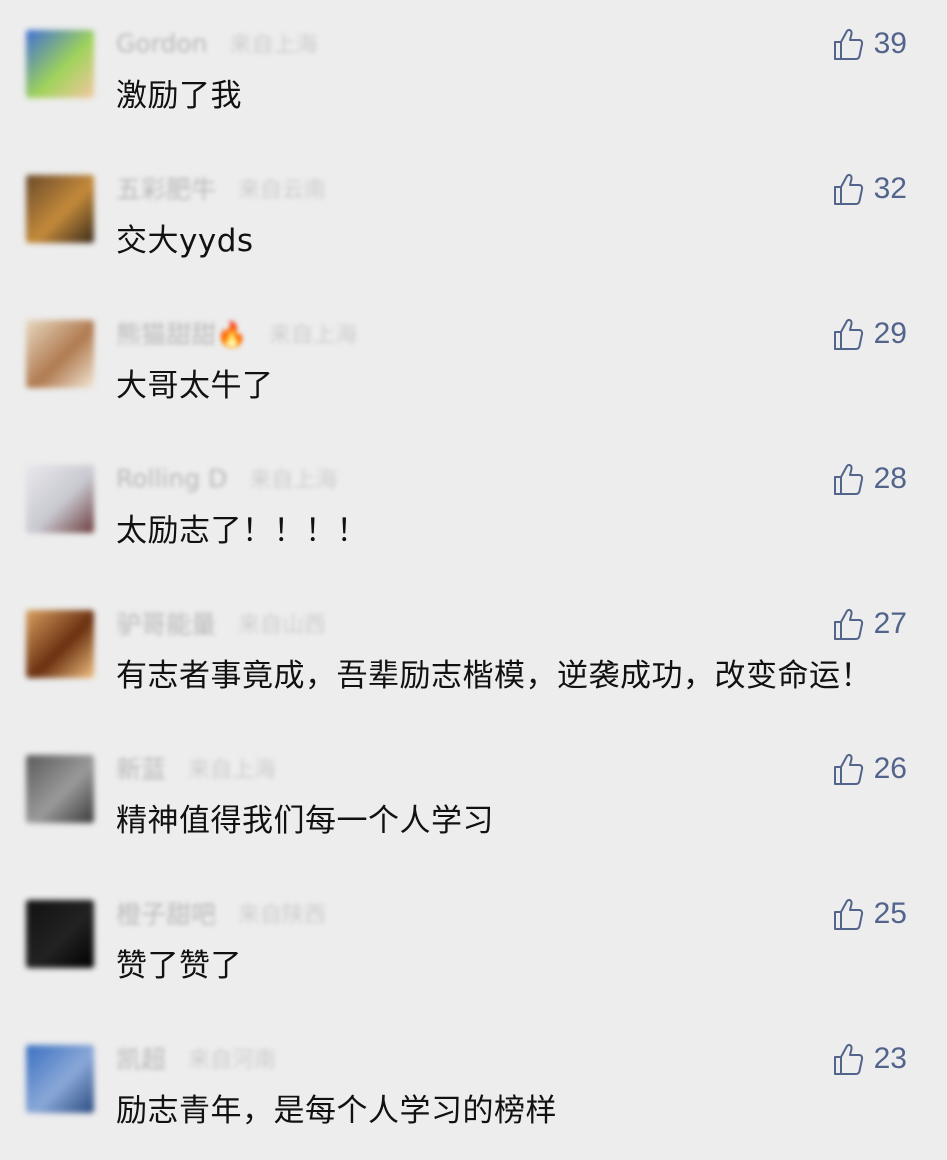  Describe the element at coordinates (869, 479) in the screenshot. I see `like-button: 28` at that location.